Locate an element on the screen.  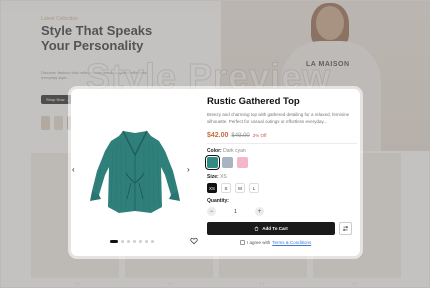
quantity-input: 1 is located at coordinates (235, 212).